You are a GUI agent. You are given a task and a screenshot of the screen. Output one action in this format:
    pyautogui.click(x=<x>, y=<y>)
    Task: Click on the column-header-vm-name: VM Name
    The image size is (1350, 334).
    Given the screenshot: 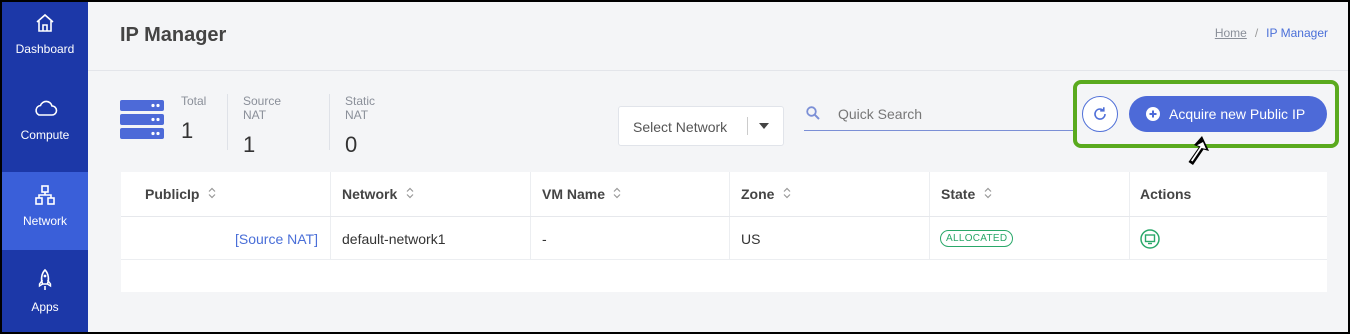 What is the action you would take?
    pyautogui.click(x=629, y=194)
    